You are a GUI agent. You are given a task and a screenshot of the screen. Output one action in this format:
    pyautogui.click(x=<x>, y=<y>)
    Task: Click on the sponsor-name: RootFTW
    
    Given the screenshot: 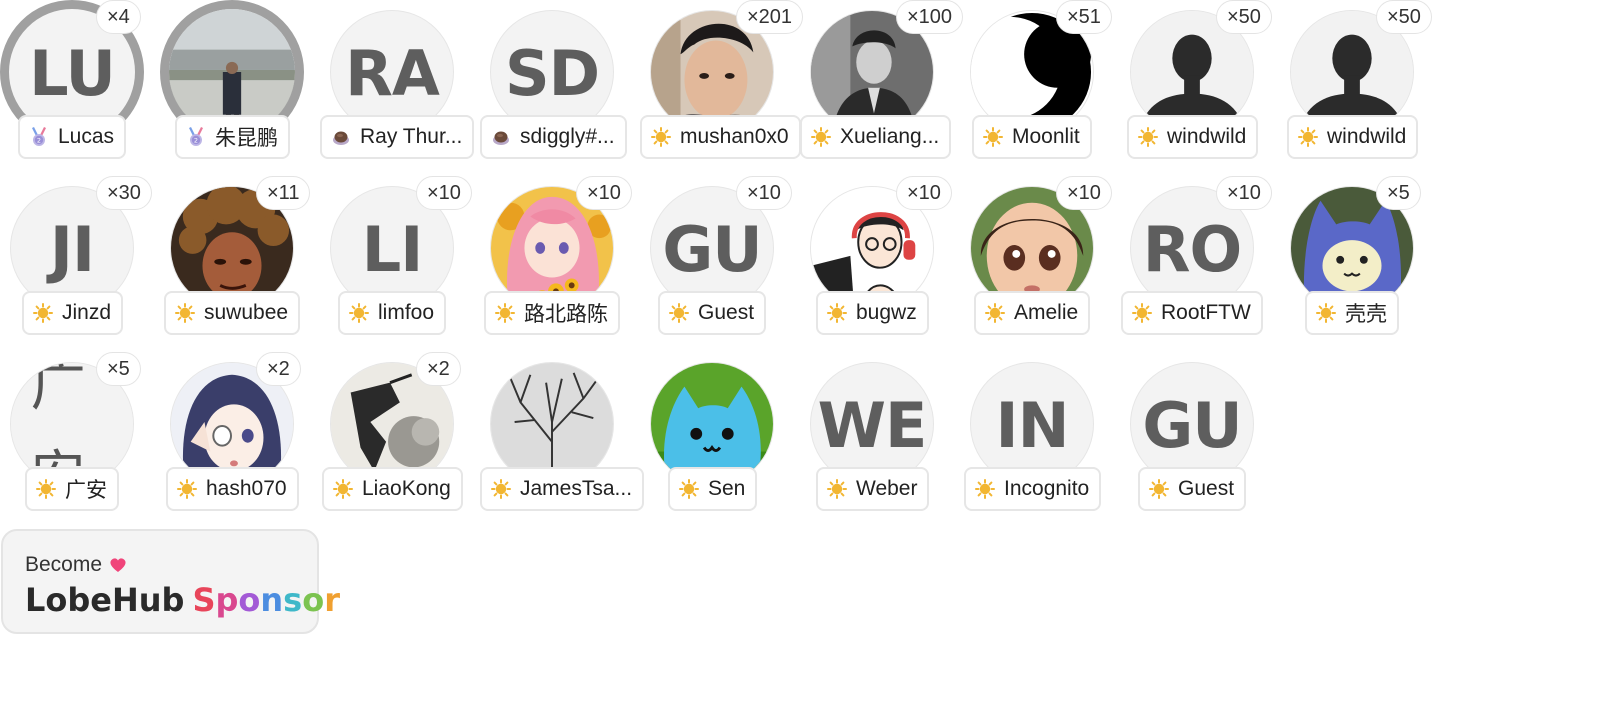 What is the action you would take?
    pyautogui.click(x=1206, y=312)
    